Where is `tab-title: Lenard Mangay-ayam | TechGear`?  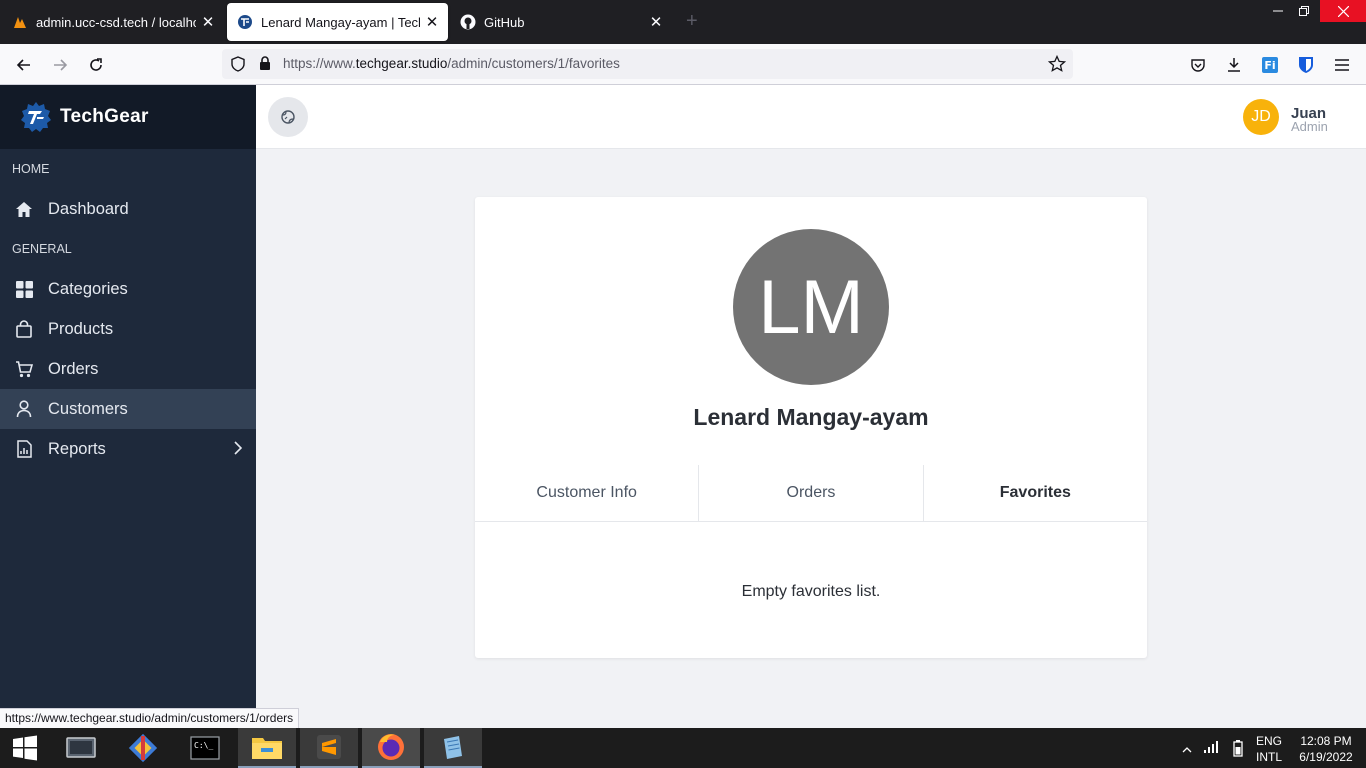 tab-title: Lenard Mangay-ayam | TechGear is located at coordinates (340, 22).